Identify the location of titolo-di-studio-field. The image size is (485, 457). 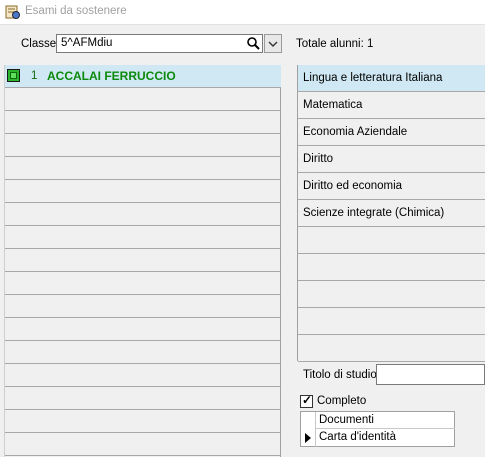
(430, 374).